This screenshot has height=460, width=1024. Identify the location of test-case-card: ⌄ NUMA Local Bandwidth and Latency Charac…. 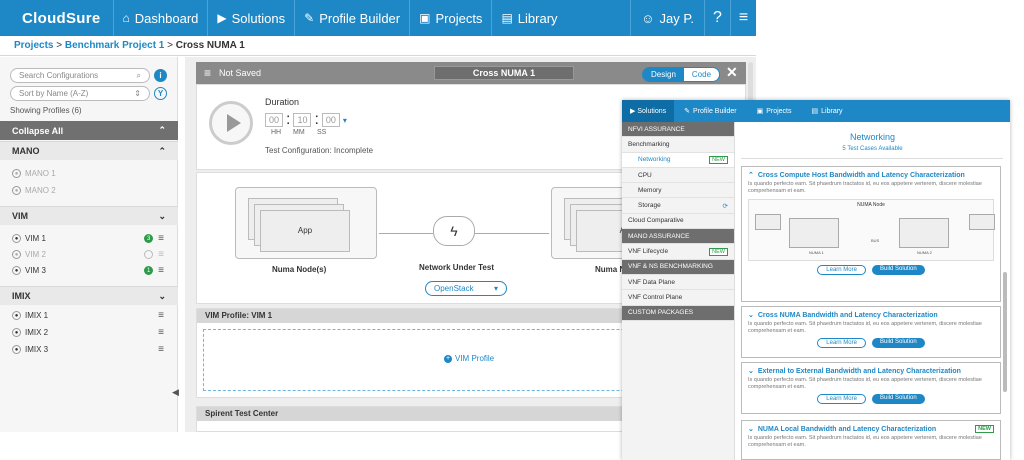
(871, 440).